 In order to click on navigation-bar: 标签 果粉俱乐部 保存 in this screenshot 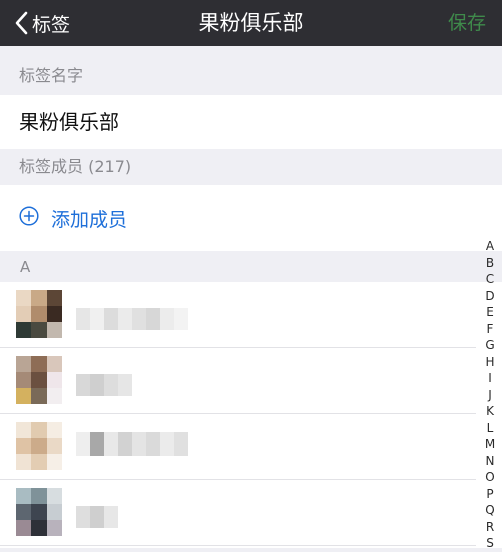, I will do `click(251, 23)`.